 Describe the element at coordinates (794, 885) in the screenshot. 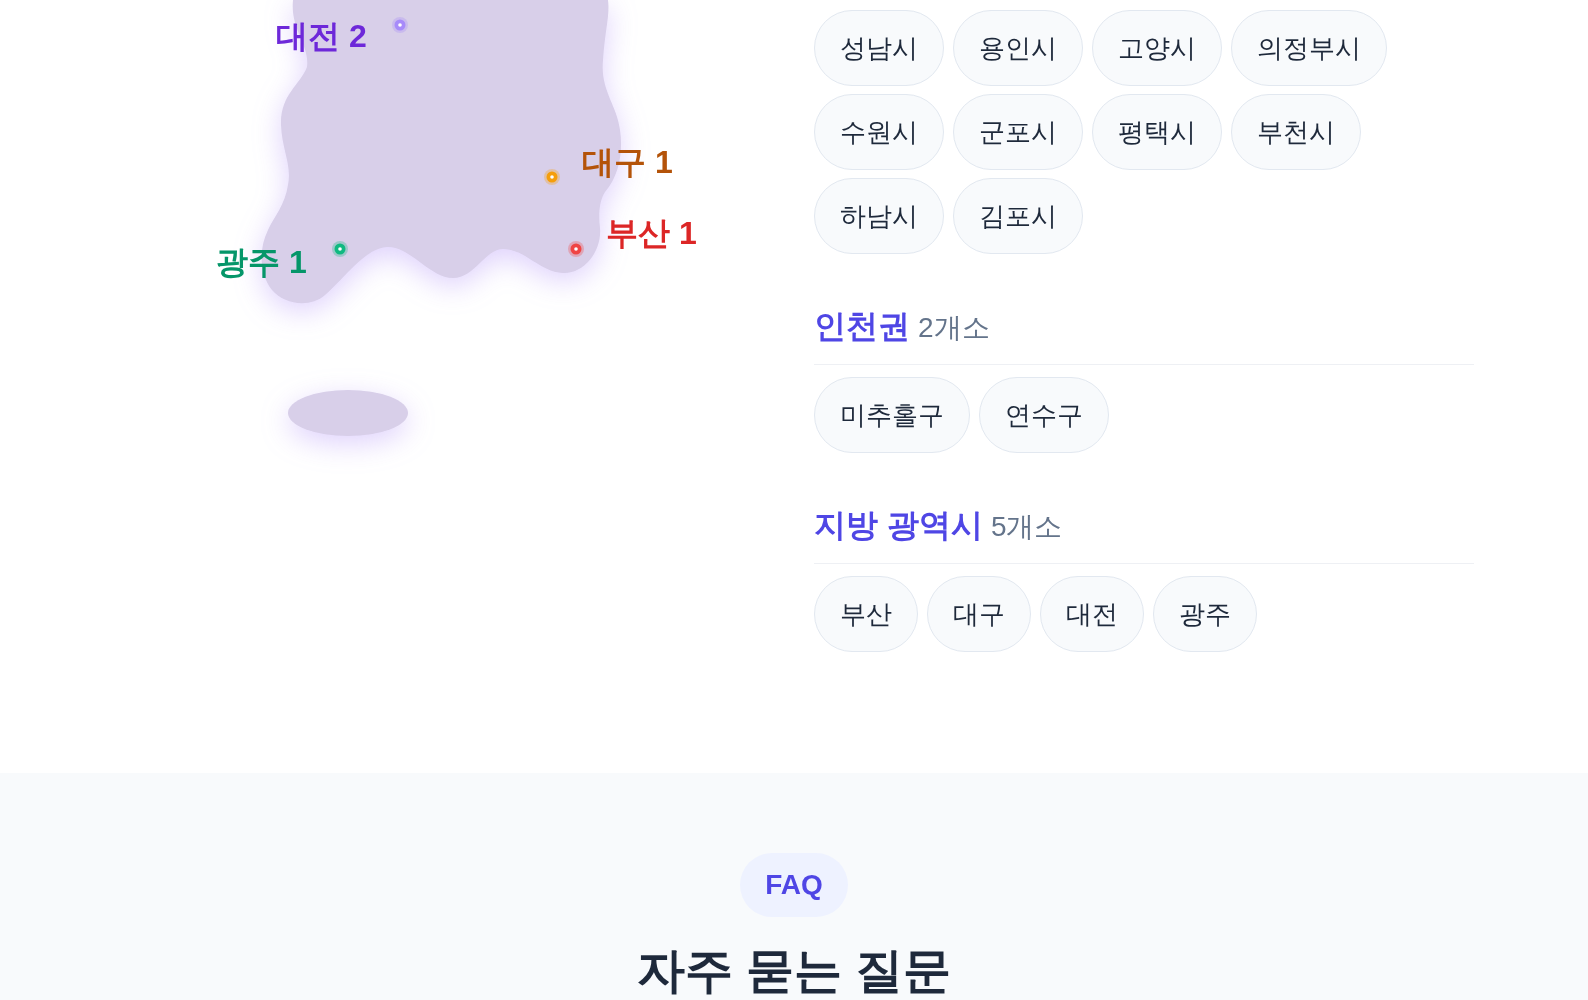

I see `section-badge: FAQ` at that location.